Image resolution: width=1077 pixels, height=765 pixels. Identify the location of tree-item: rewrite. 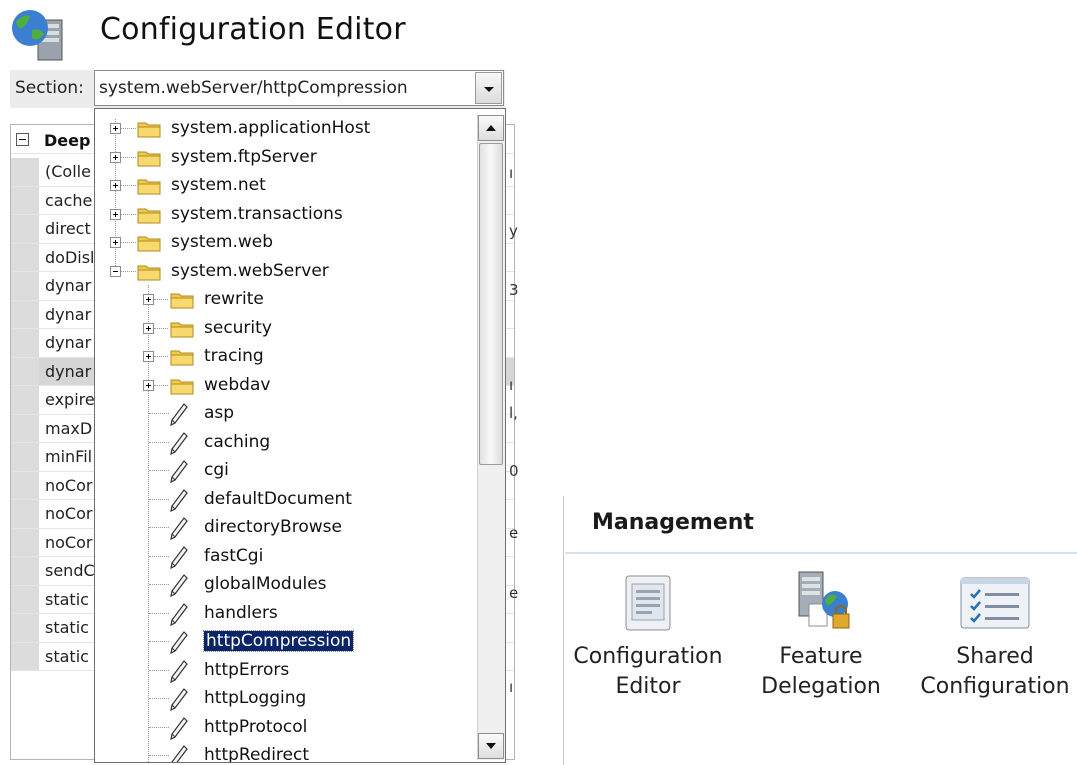
(285, 299).